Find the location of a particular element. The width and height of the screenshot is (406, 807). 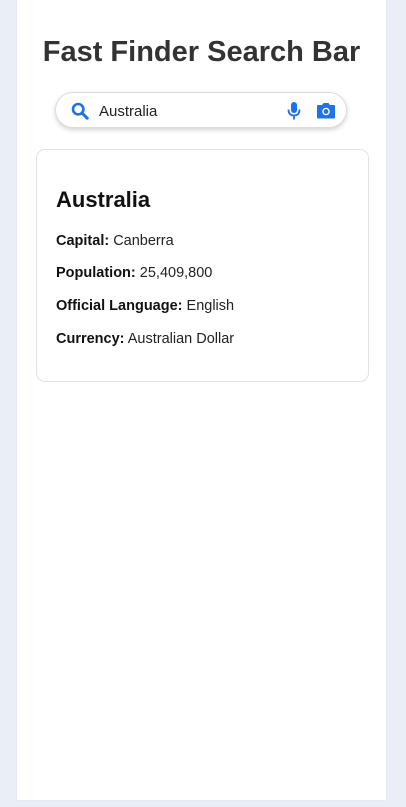

camera-icon is located at coordinates (326, 111).